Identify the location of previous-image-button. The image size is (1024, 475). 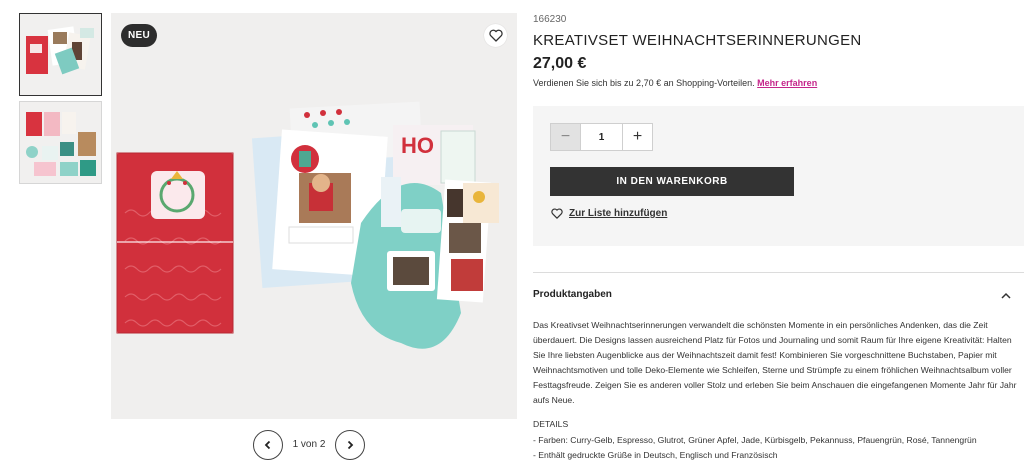
(268, 444).